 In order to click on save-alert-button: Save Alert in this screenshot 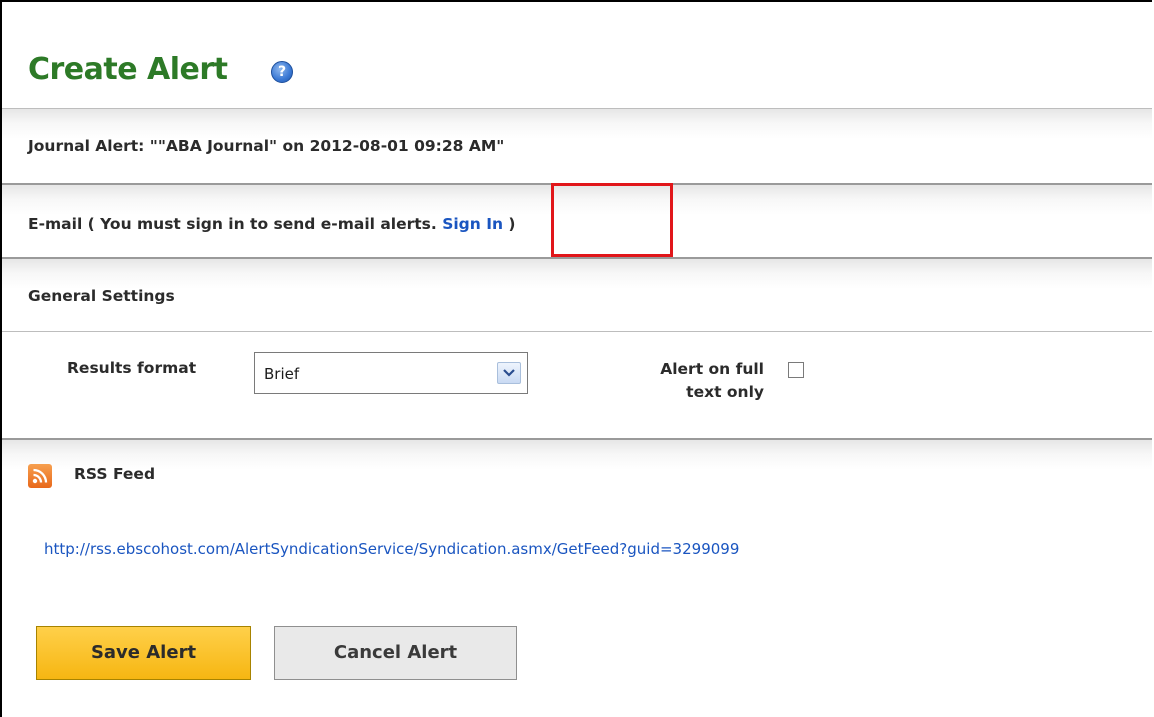, I will do `click(143, 653)`.